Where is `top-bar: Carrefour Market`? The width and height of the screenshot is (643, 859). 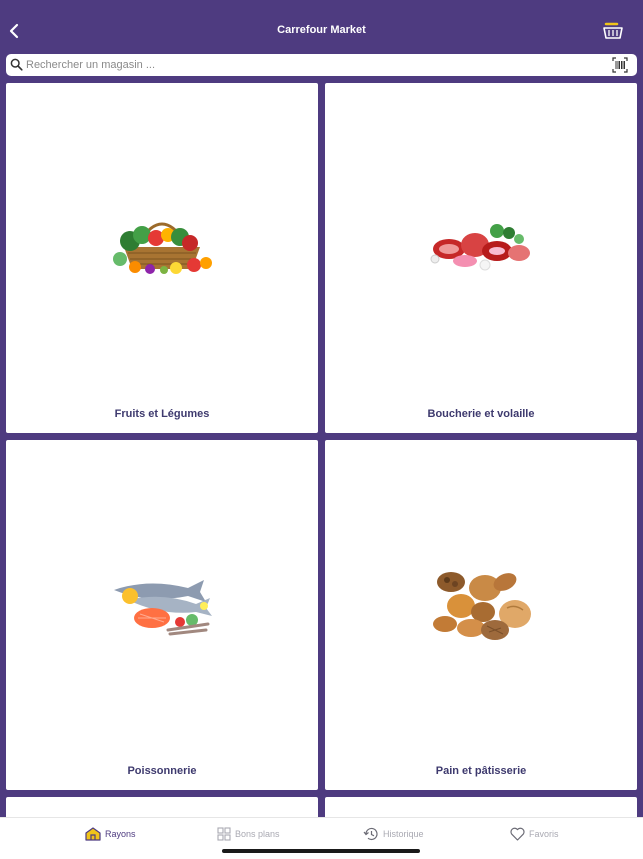 top-bar: Carrefour Market is located at coordinates (321, 27).